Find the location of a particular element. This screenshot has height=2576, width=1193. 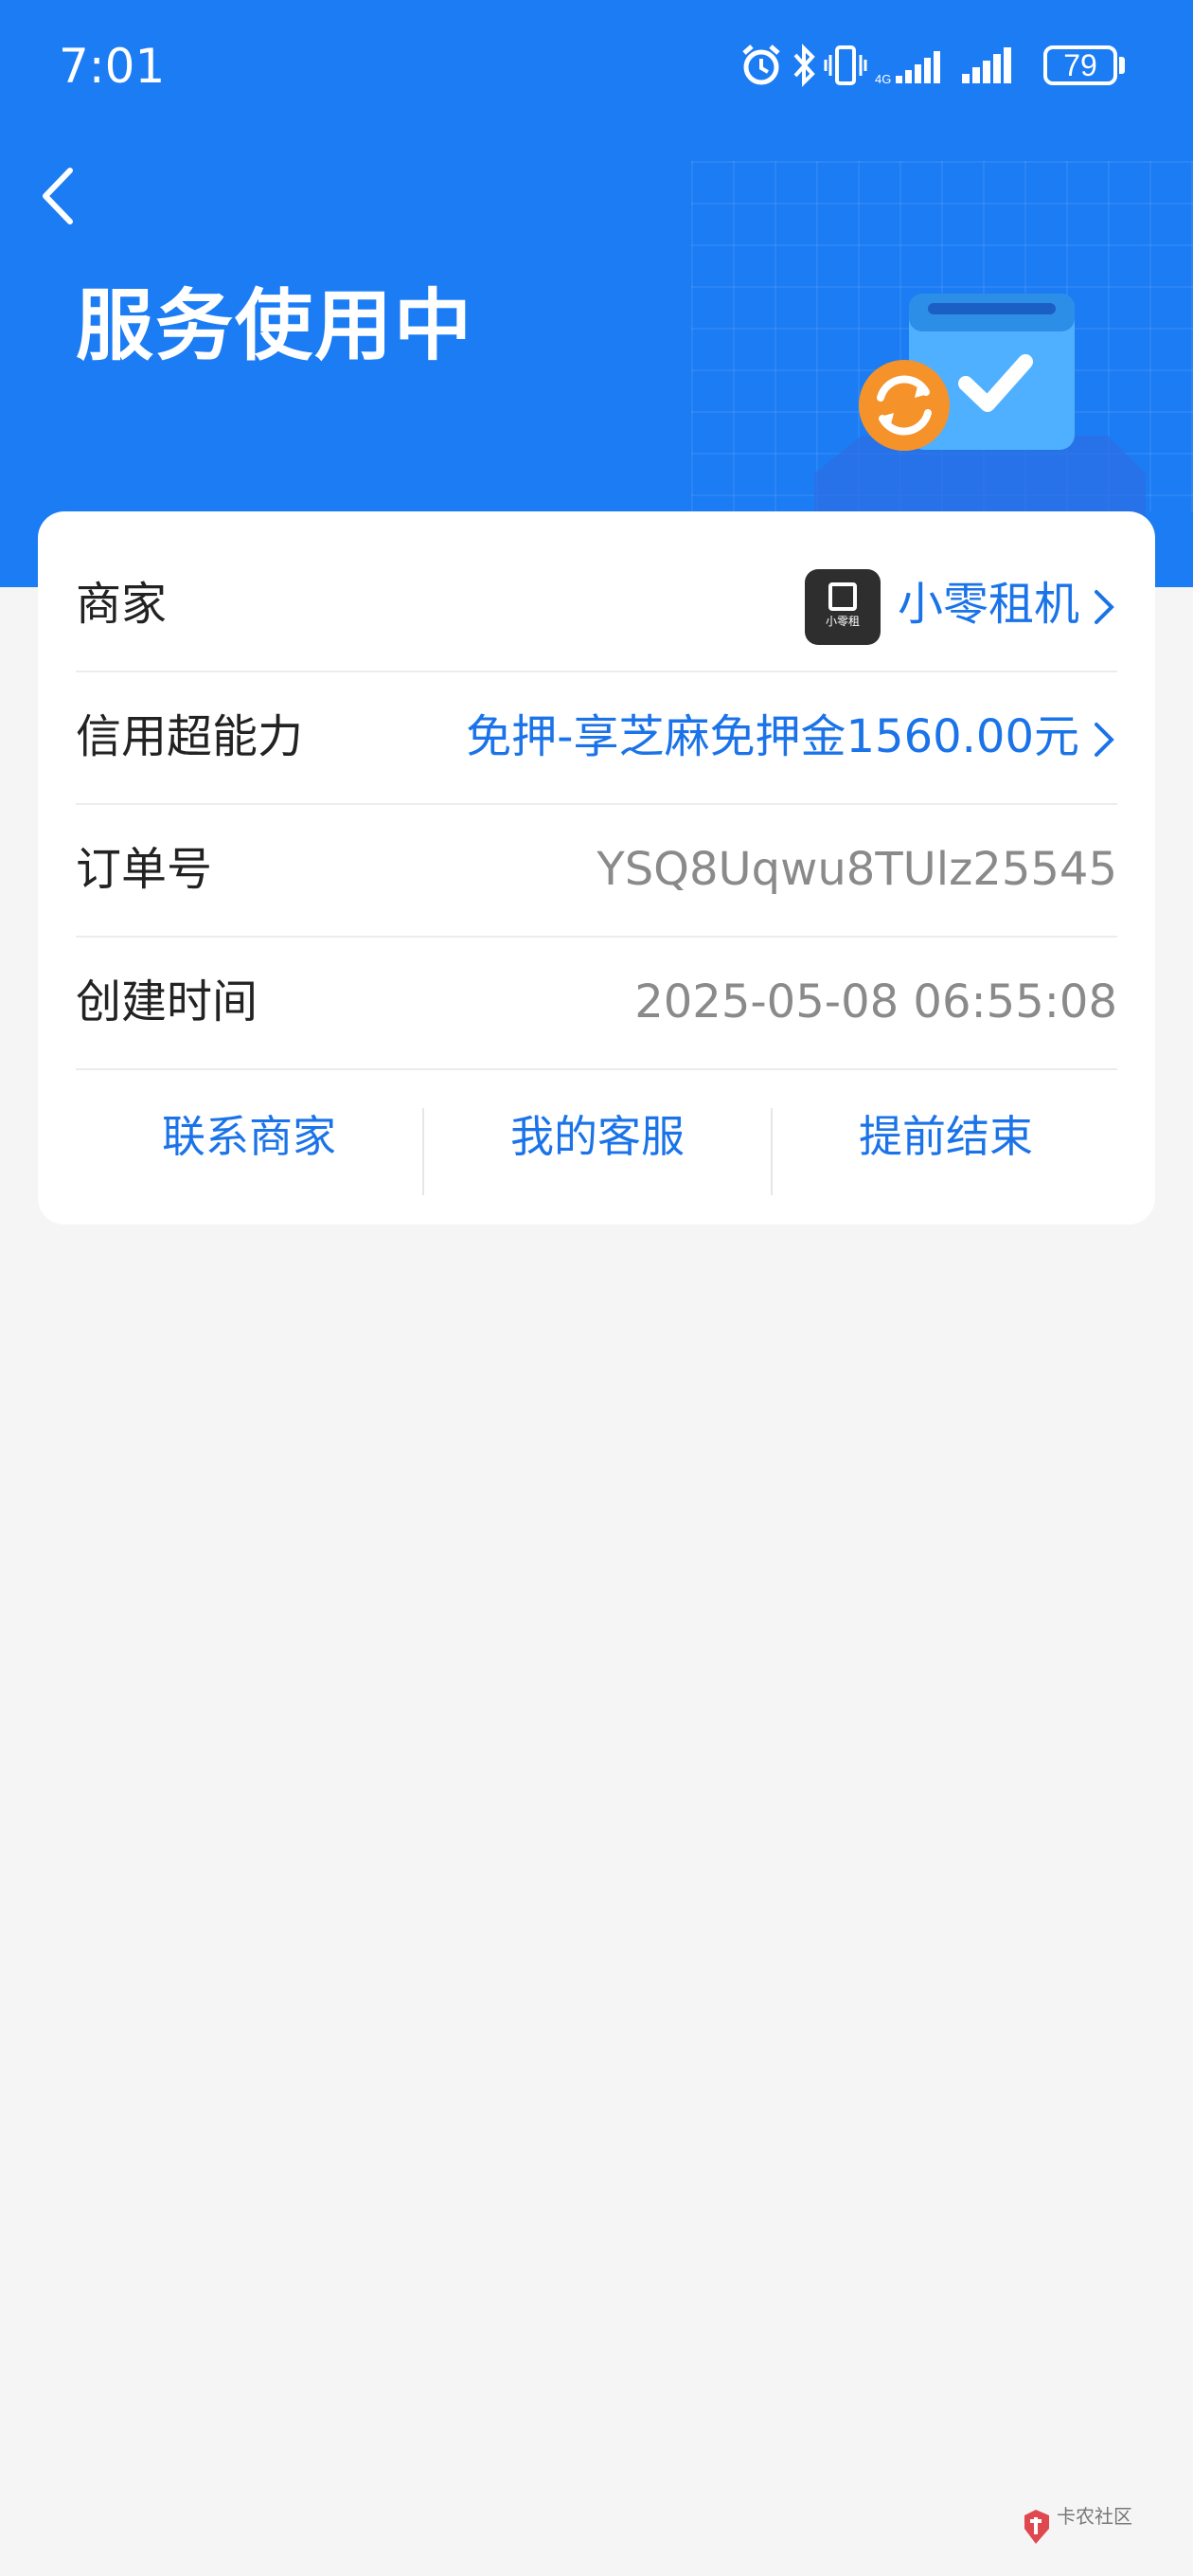

status-icons: 4G 79 is located at coordinates (934, 68).